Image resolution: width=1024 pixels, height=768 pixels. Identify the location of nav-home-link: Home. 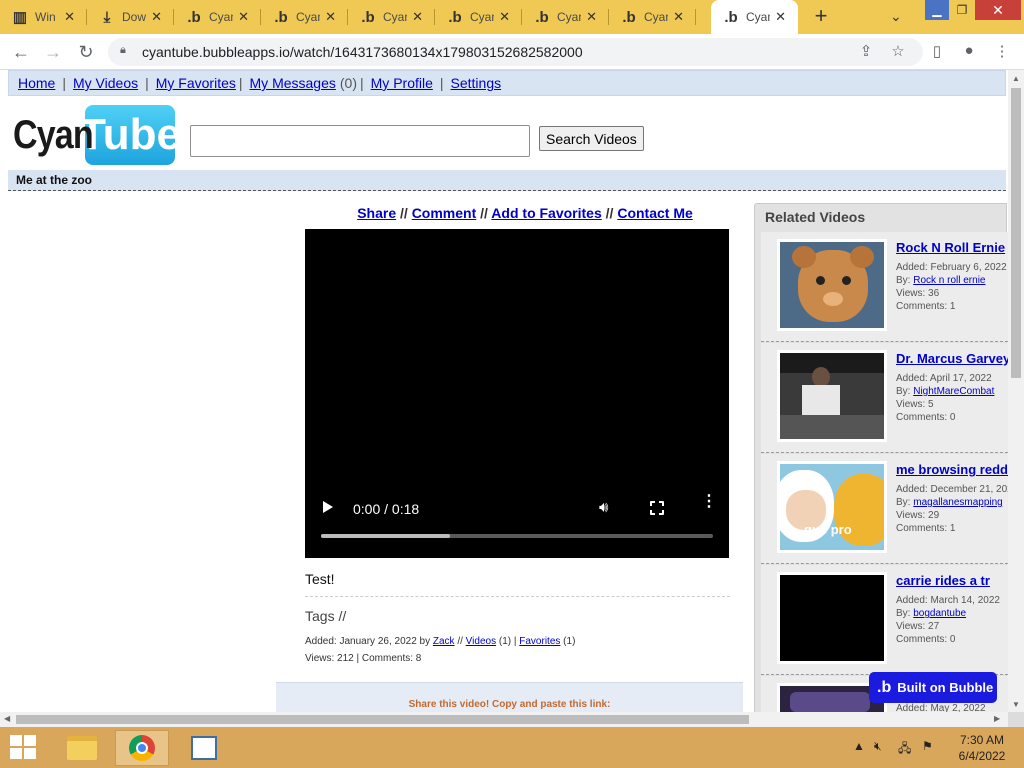
(36, 83).